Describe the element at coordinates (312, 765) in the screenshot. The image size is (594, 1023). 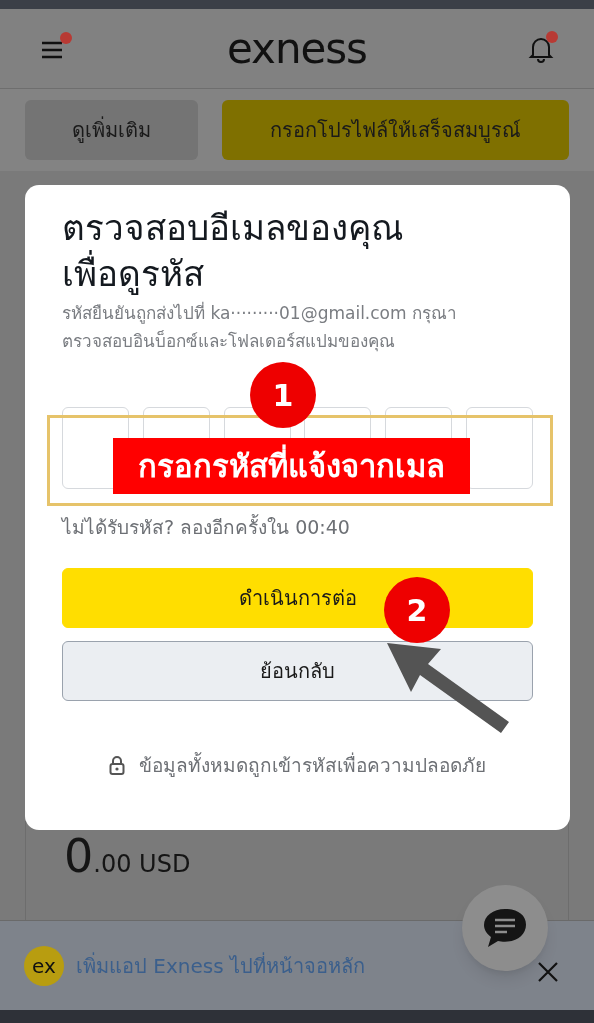
I see `security-note: ข้อมูลทั้งหมดถูกเข้ารหัสเพื่อความปลอดภัย` at that location.